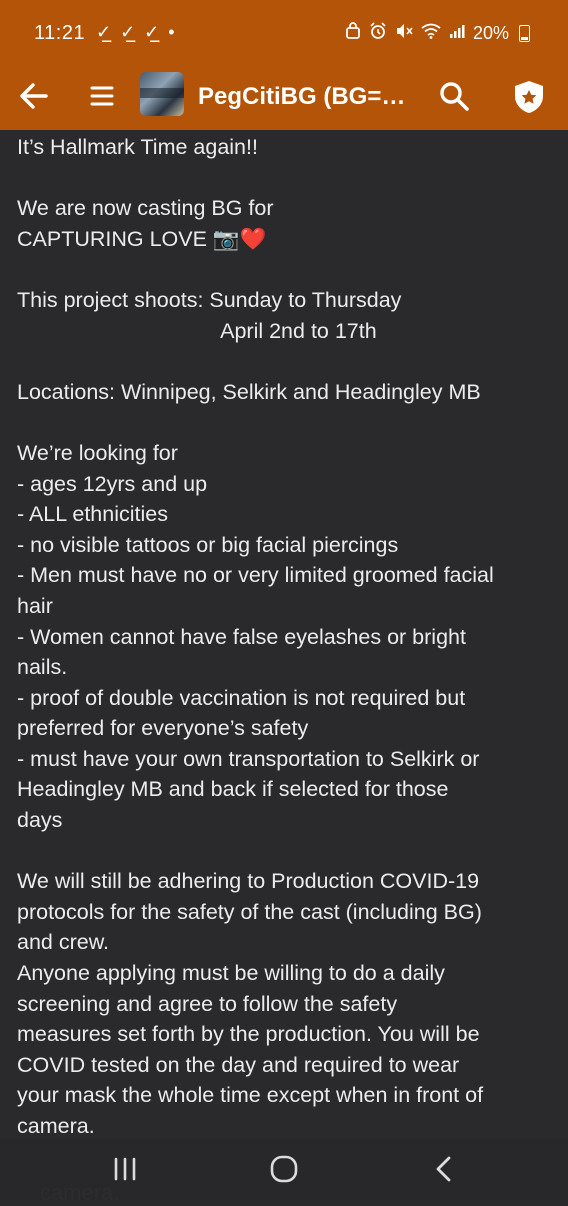  What do you see at coordinates (163, 728) in the screenshot?
I see `post-line: preferred for everyone’s safety` at bounding box center [163, 728].